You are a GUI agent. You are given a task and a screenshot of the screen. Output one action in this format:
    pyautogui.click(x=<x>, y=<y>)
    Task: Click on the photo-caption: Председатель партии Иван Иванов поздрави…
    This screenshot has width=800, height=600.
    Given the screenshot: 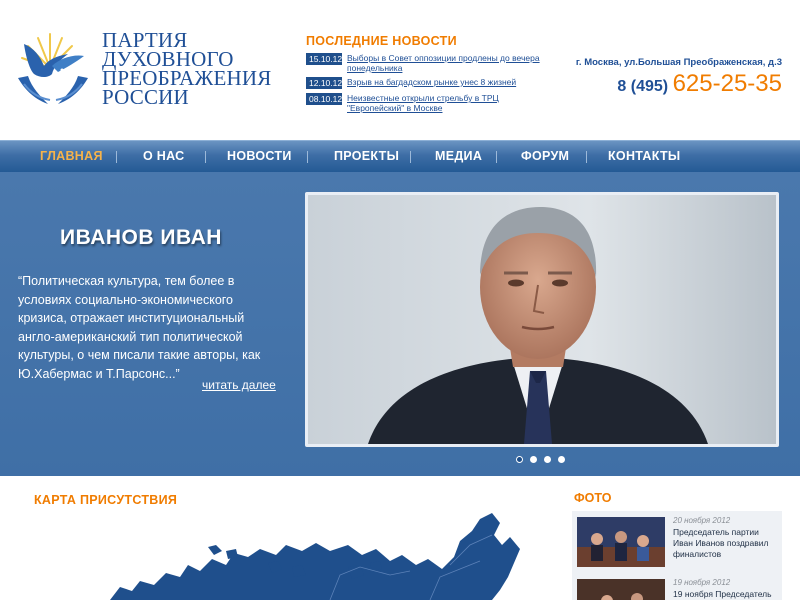 What is the action you would take?
    pyautogui.click(x=725, y=543)
    